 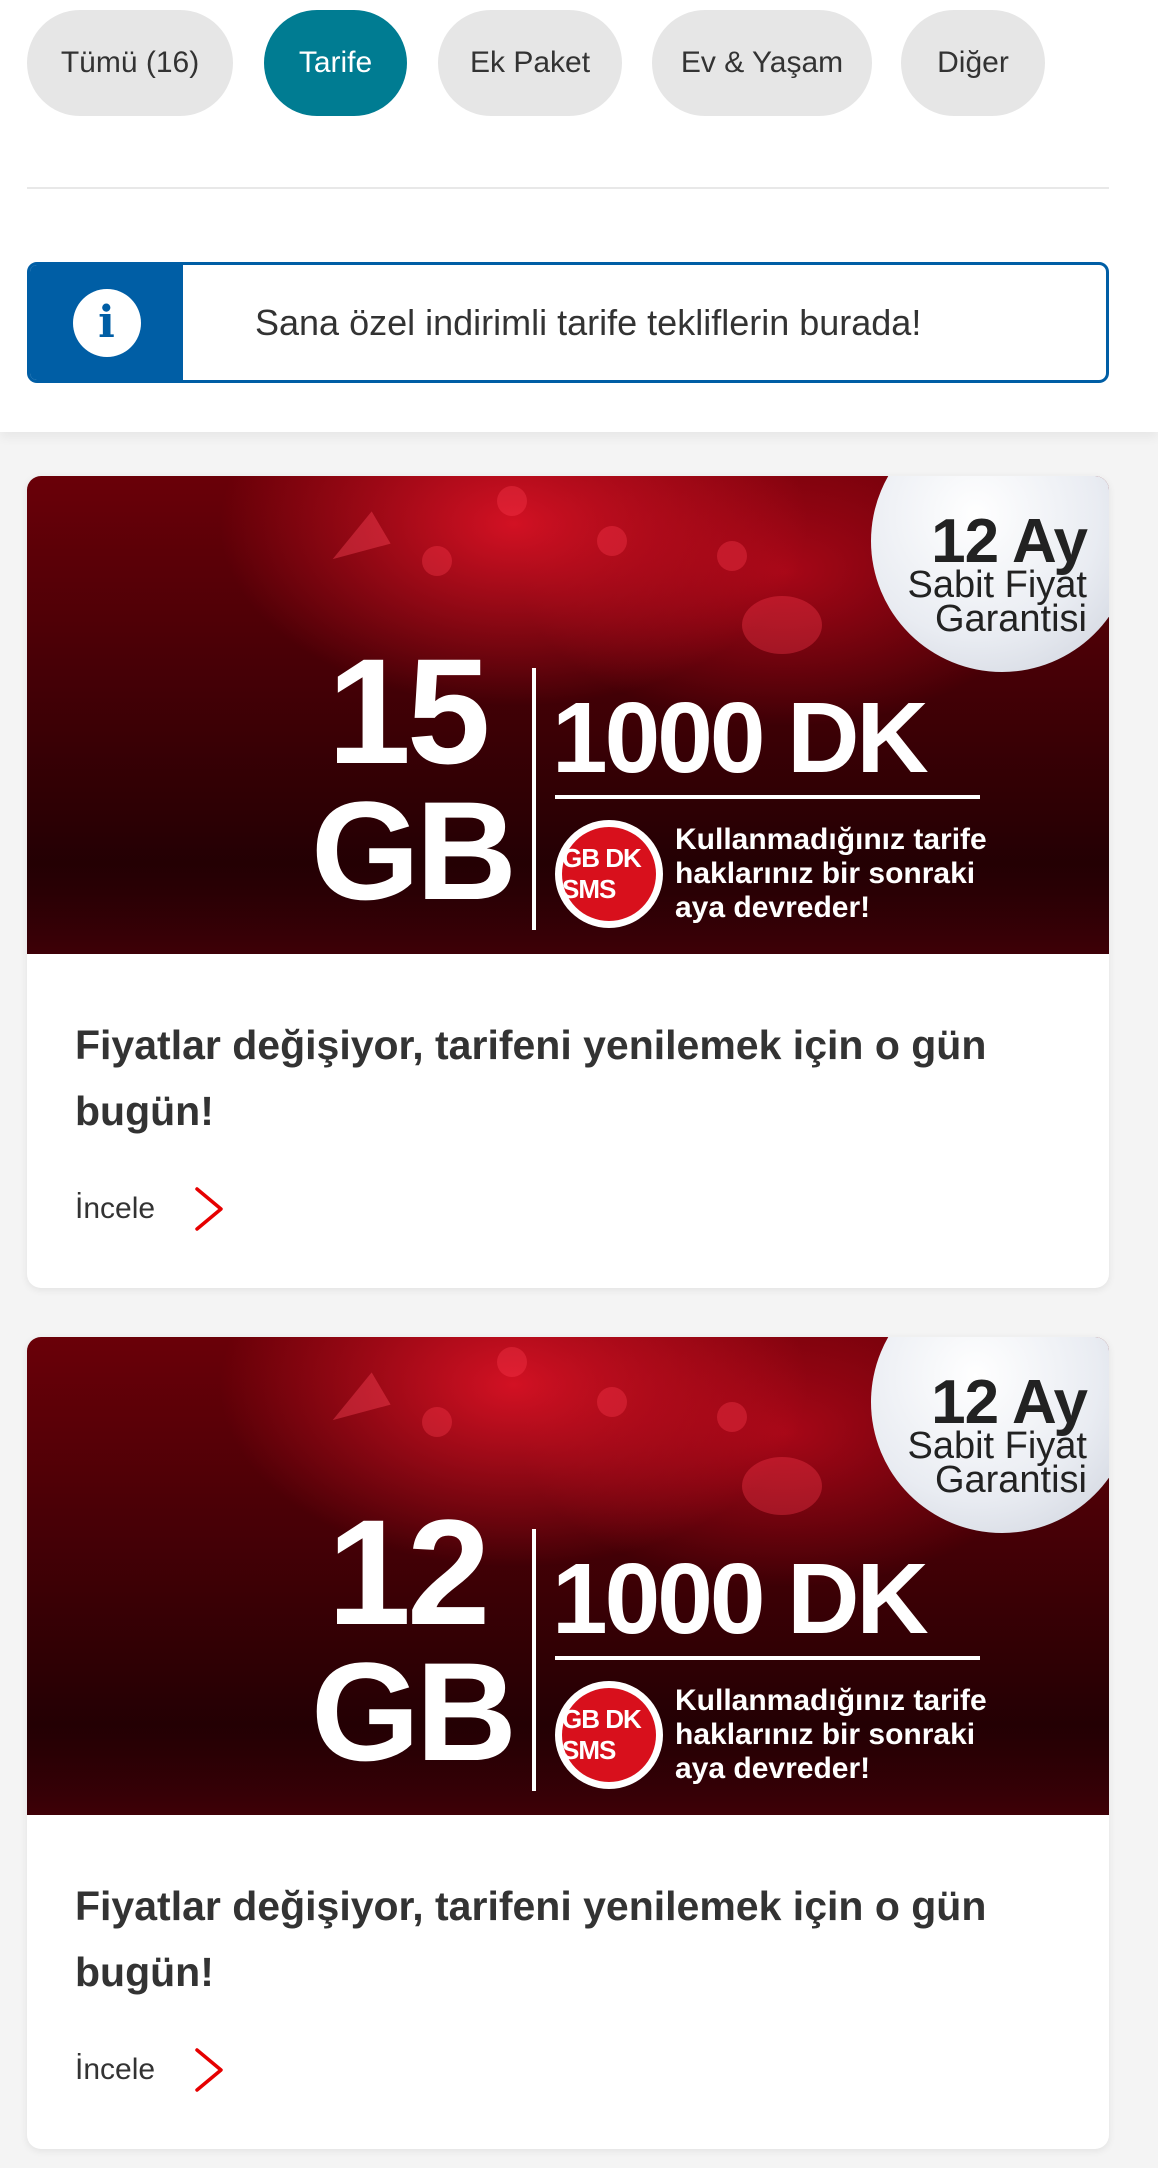 I want to click on info-icon: i, so click(x=106, y=322).